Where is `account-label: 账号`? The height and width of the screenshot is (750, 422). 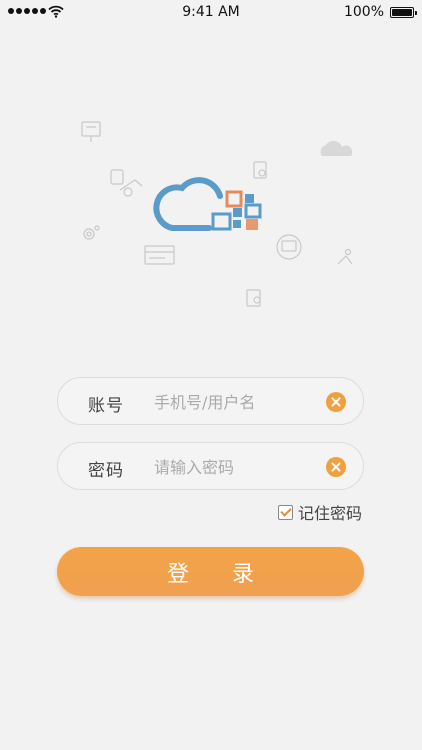
account-label: 账号 is located at coordinates (106, 406).